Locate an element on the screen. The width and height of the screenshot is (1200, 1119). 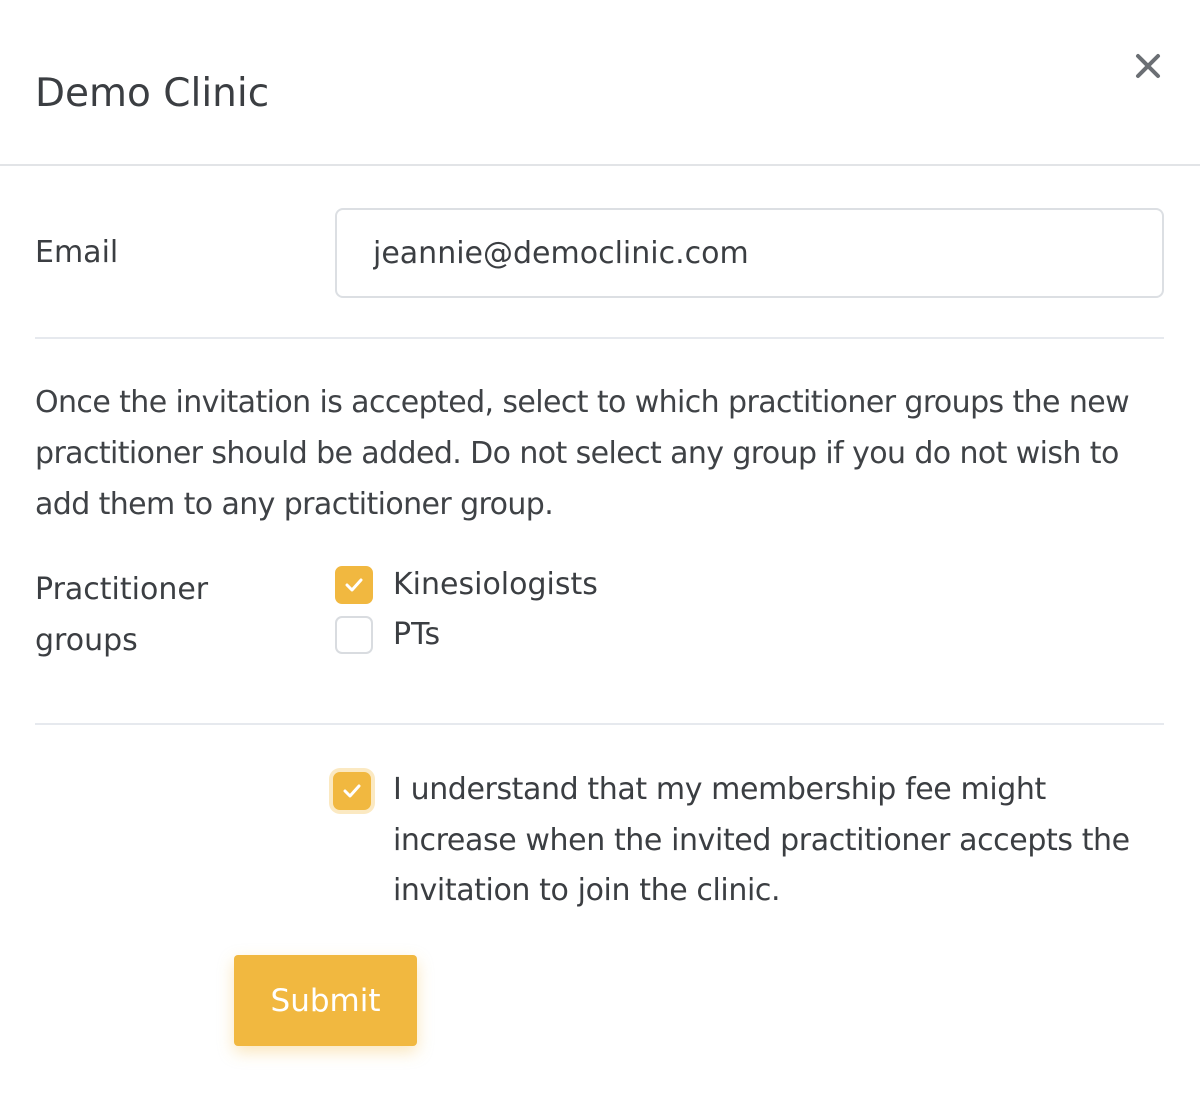
pts-checkbox is located at coordinates (354, 635).